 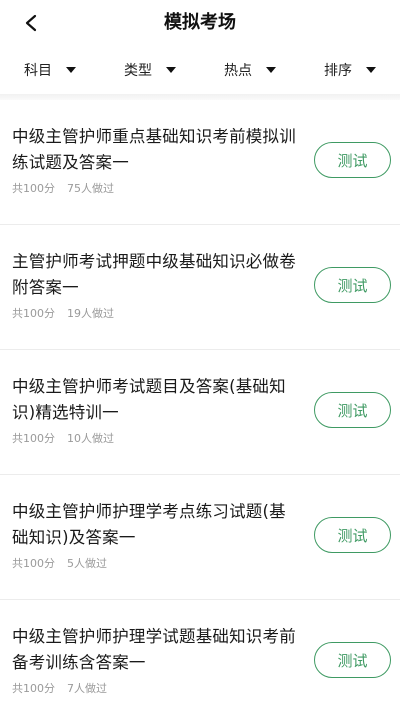 I want to click on filter-subject: 科目, so click(x=50, y=70).